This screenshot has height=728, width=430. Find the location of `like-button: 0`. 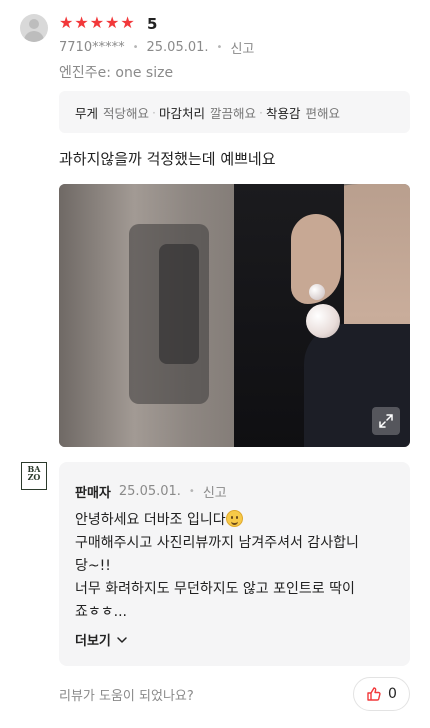

like-button: 0 is located at coordinates (381, 694).